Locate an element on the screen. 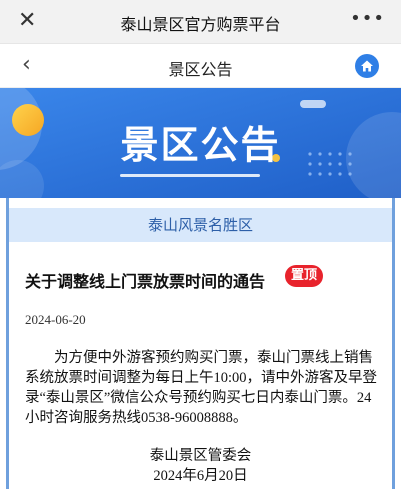  pinned-badge: 置顶 is located at coordinates (304, 276).